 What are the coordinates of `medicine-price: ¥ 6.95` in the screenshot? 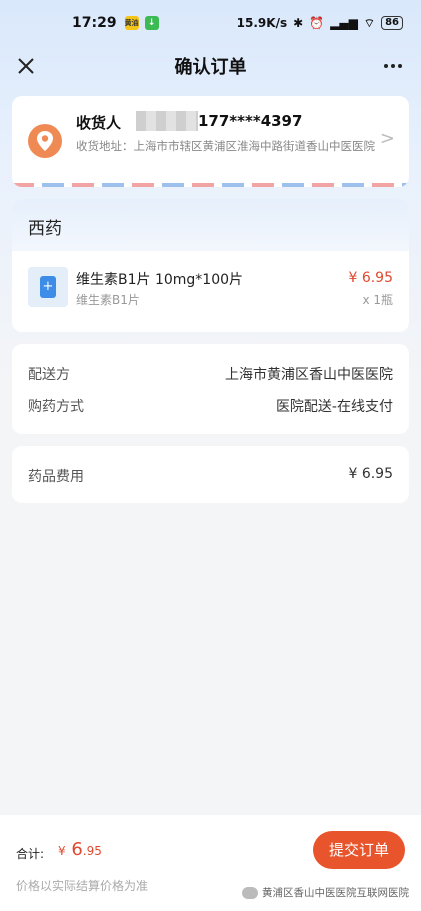 It's located at (370, 278).